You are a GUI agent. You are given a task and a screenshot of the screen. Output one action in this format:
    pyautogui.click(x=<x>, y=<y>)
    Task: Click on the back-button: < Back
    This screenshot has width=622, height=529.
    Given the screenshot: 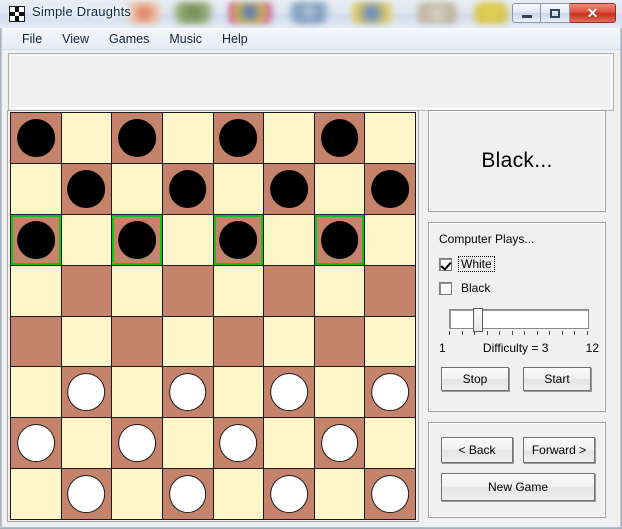 What is the action you would take?
    pyautogui.click(x=477, y=450)
    